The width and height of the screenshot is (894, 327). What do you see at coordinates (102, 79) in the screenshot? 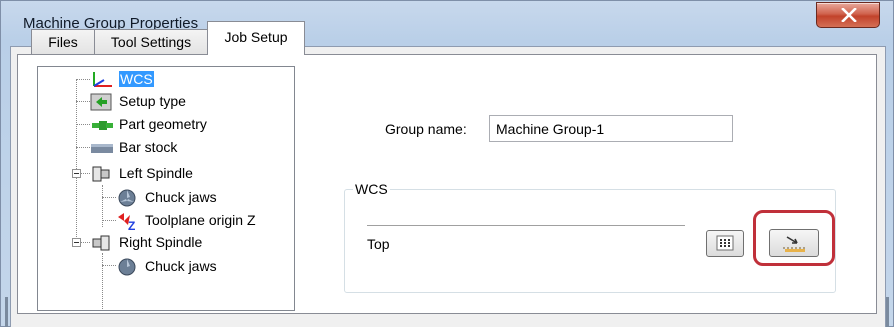
I see `wcs-axes-icon` at bounding box center [102, 79].